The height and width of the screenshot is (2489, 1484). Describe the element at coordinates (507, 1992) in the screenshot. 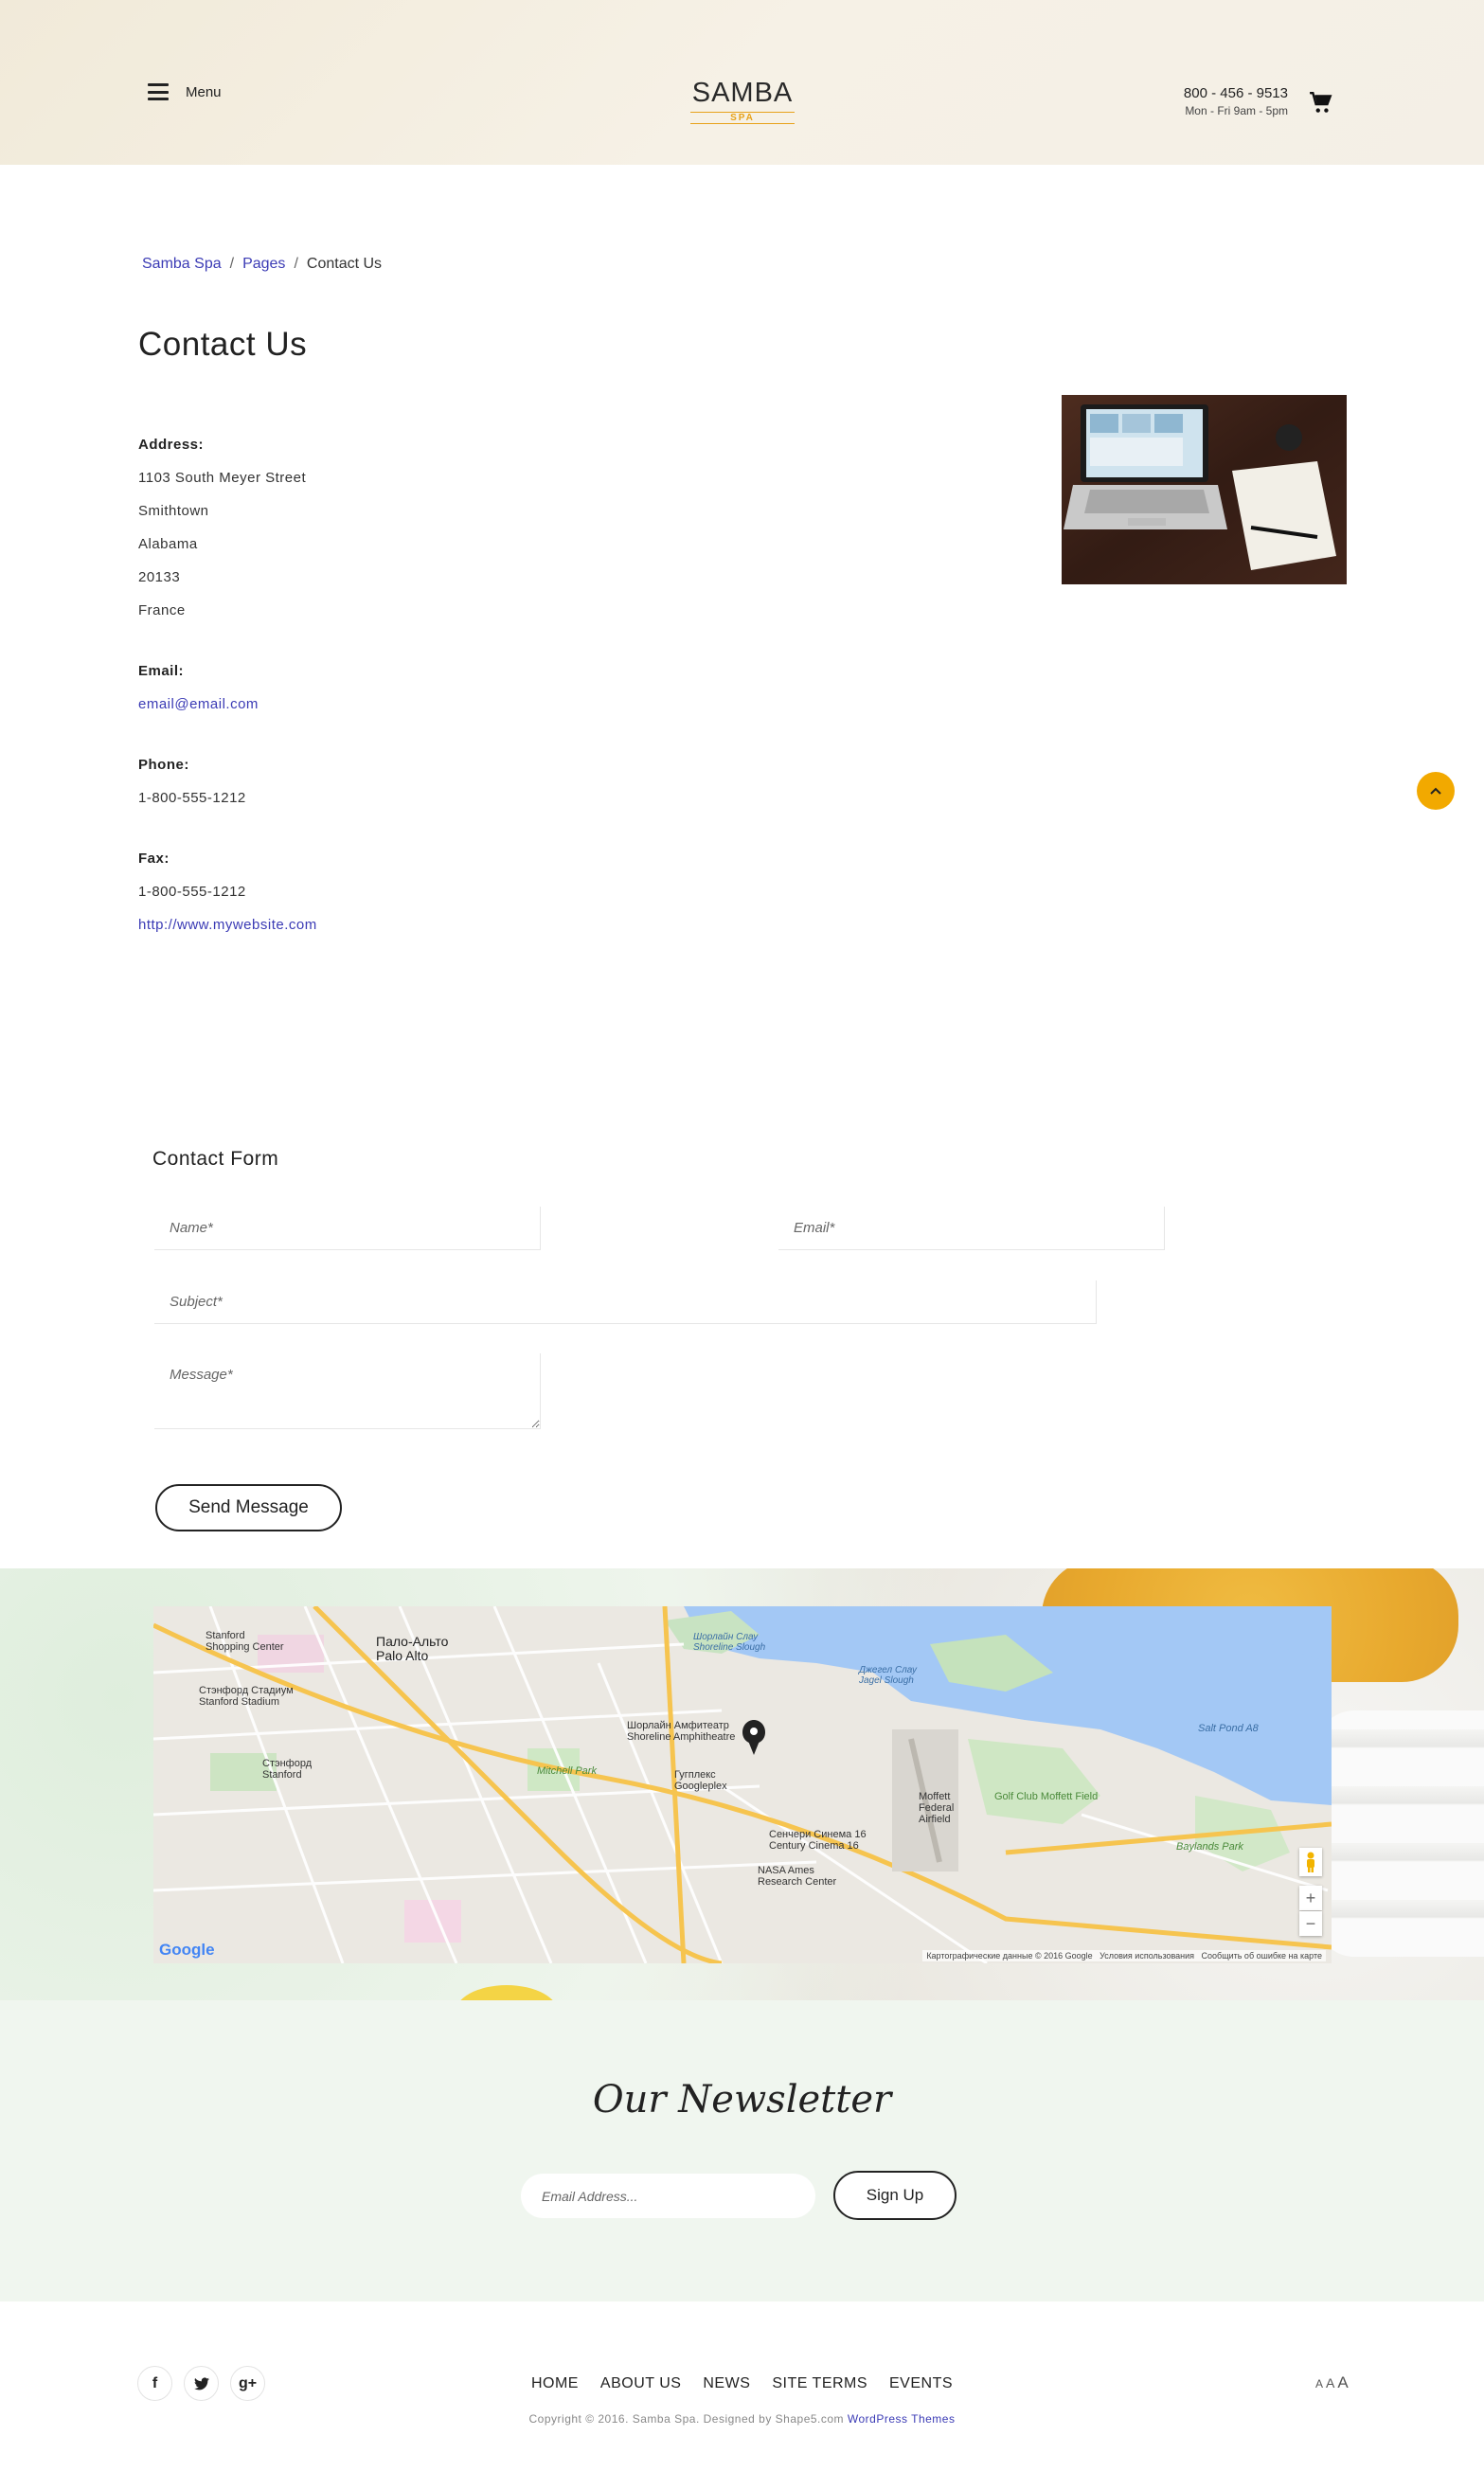

I see `lemon-decoration` at that location.